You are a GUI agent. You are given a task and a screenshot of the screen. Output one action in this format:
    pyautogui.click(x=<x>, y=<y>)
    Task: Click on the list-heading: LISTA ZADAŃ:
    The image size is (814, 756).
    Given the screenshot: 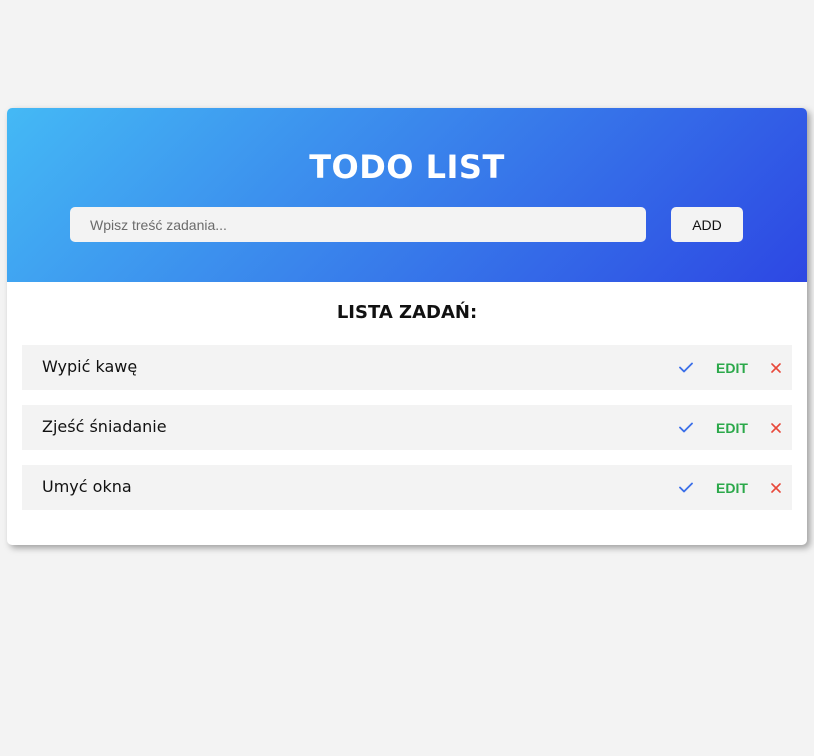 What is the action you would take?
    pyautogui.click(x=407, y=312)
    